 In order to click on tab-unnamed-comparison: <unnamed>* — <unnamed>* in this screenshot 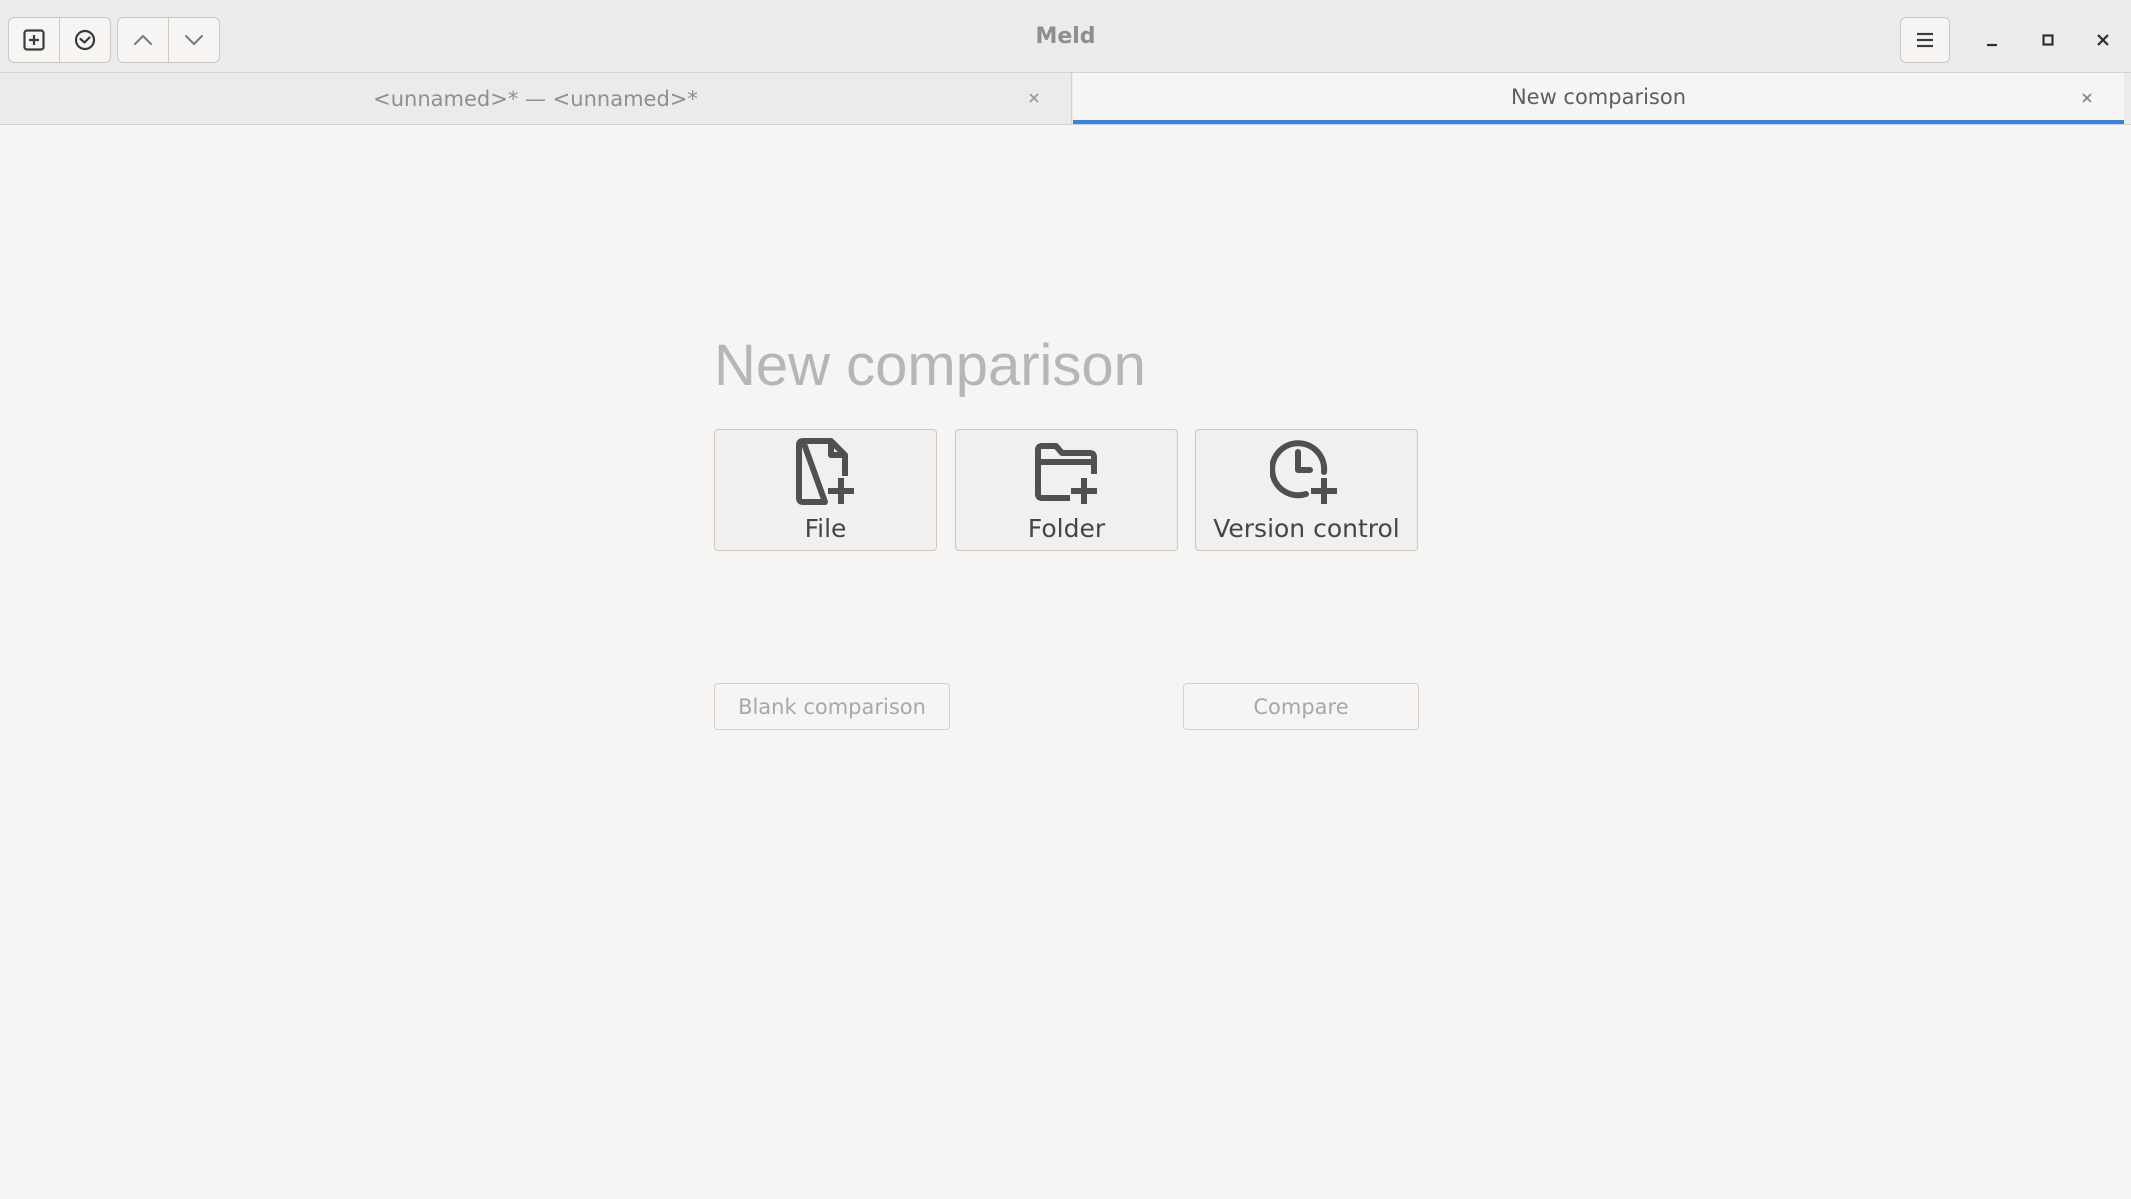, I will do `click(536, 98)`.